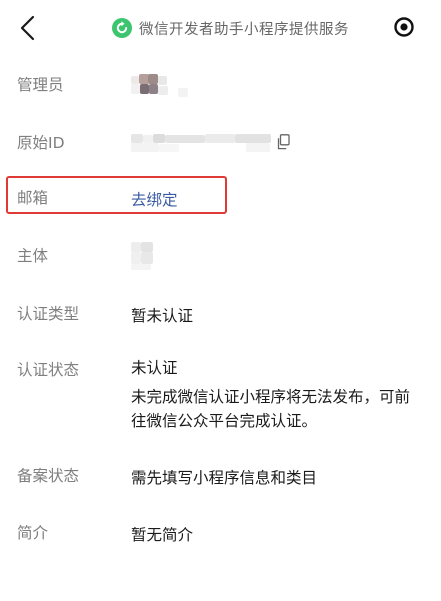 Image resolution: width=441 pixels, height=601 pixels. What do you see at coordinates (244, 29) in the screenshot?
I see `provider-text: 微信开发者助手小程序提供服务` at bounding box center [244, 29].